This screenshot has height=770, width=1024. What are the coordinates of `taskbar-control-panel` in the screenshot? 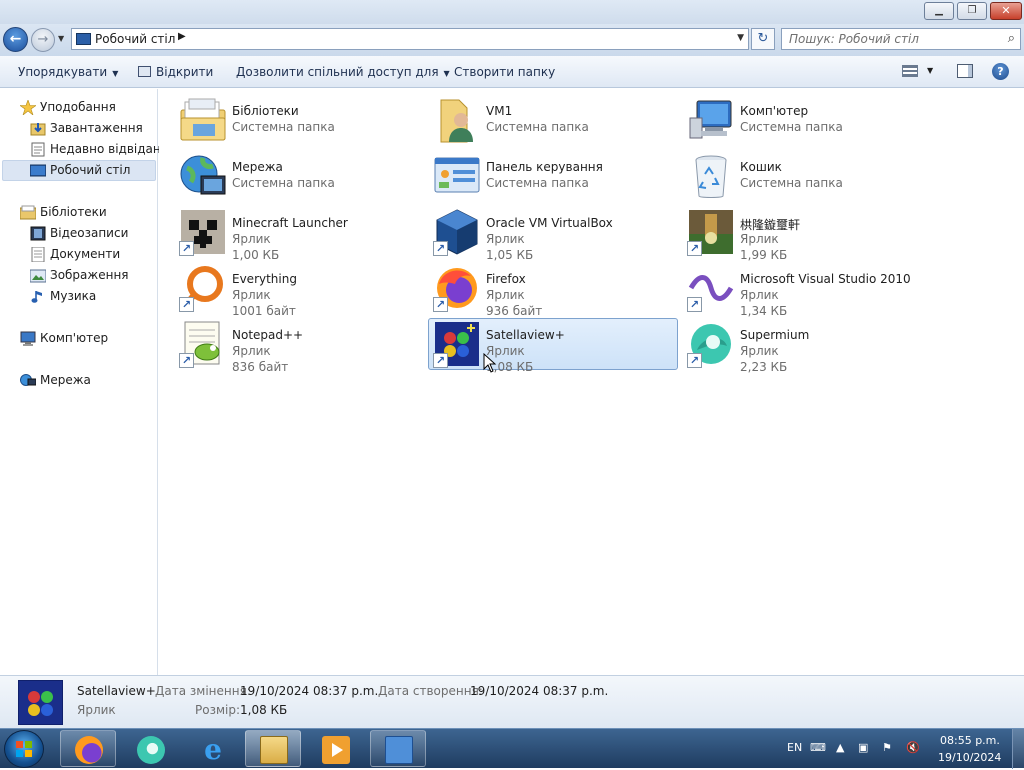 It's located at (398, 748).